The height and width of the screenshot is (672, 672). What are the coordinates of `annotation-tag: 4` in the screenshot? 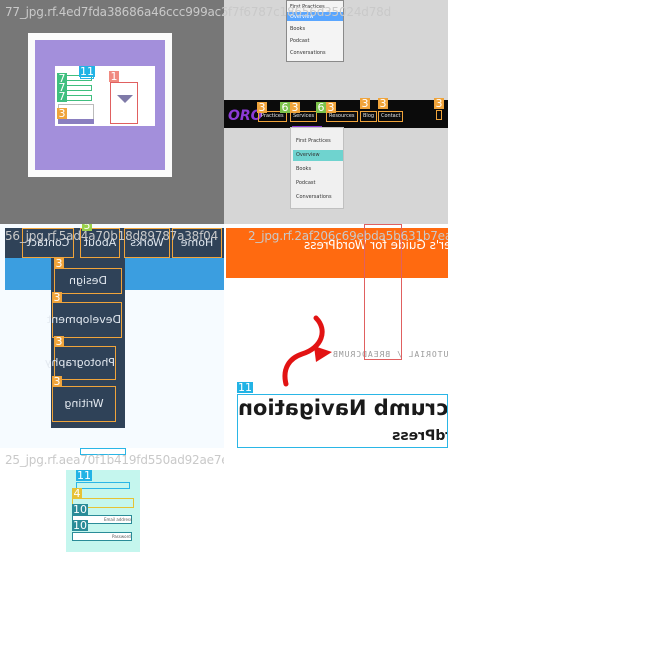 It's located at (77, 493).